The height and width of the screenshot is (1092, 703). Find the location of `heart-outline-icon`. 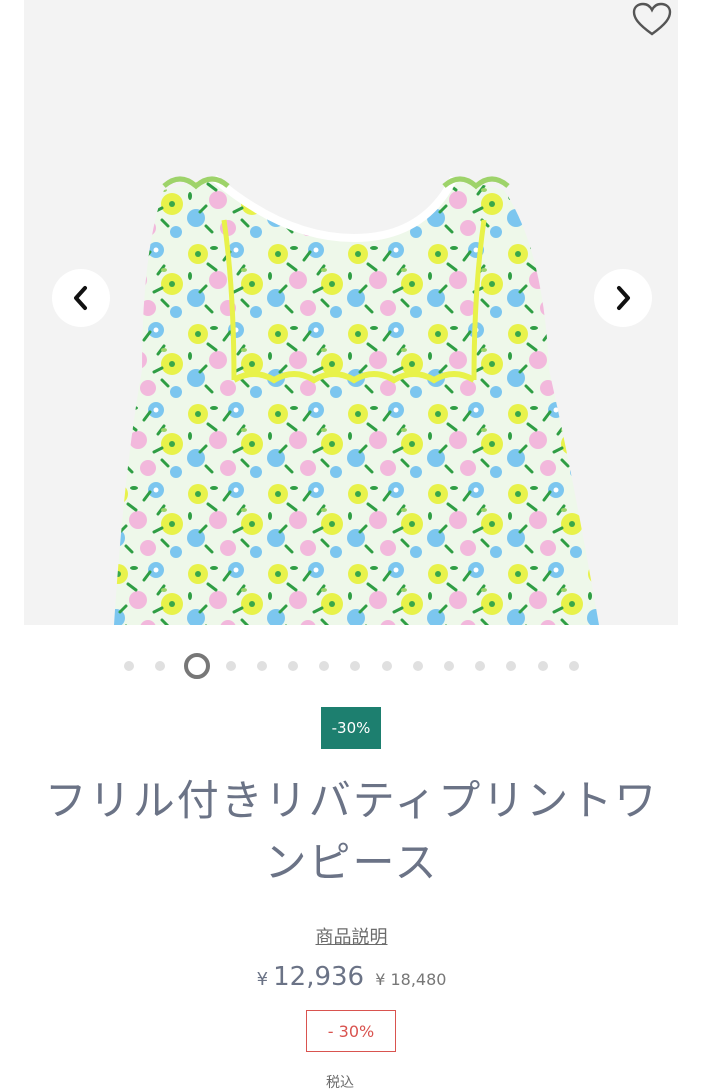

heart-outline-icon is located at coordinates (652, 19).